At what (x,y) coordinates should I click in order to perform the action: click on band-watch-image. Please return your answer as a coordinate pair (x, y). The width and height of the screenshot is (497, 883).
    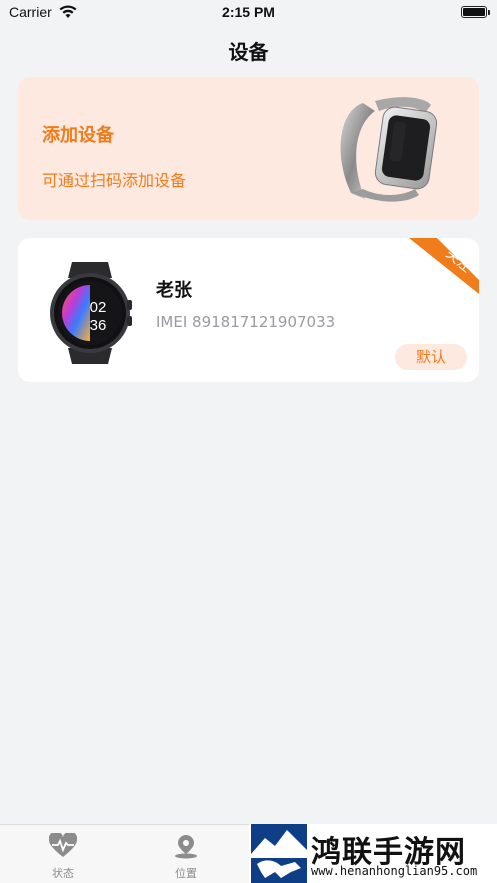
    Looking at the image, I should click on (390, 151).